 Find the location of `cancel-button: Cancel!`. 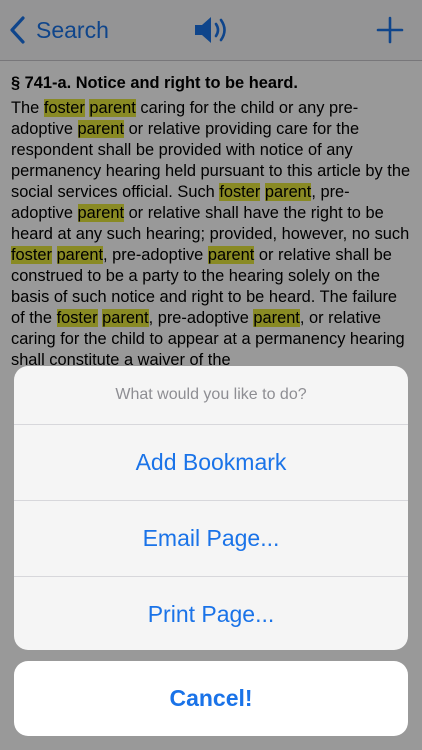

cancel-button: Cancel! is located at coordinates (211, 698).